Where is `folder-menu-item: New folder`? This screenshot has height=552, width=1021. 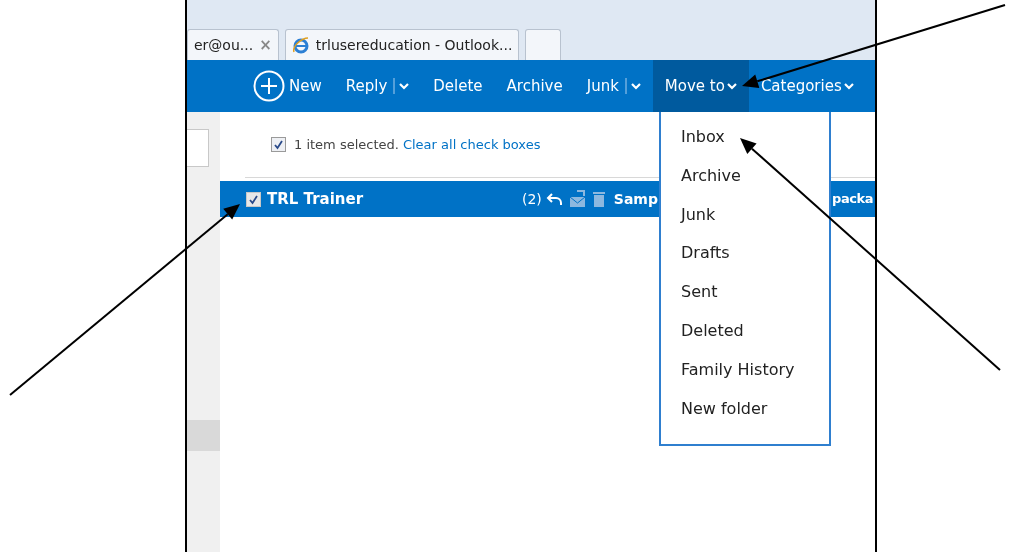
folder-menu-item: New folder is located at coordinates (745, 416).